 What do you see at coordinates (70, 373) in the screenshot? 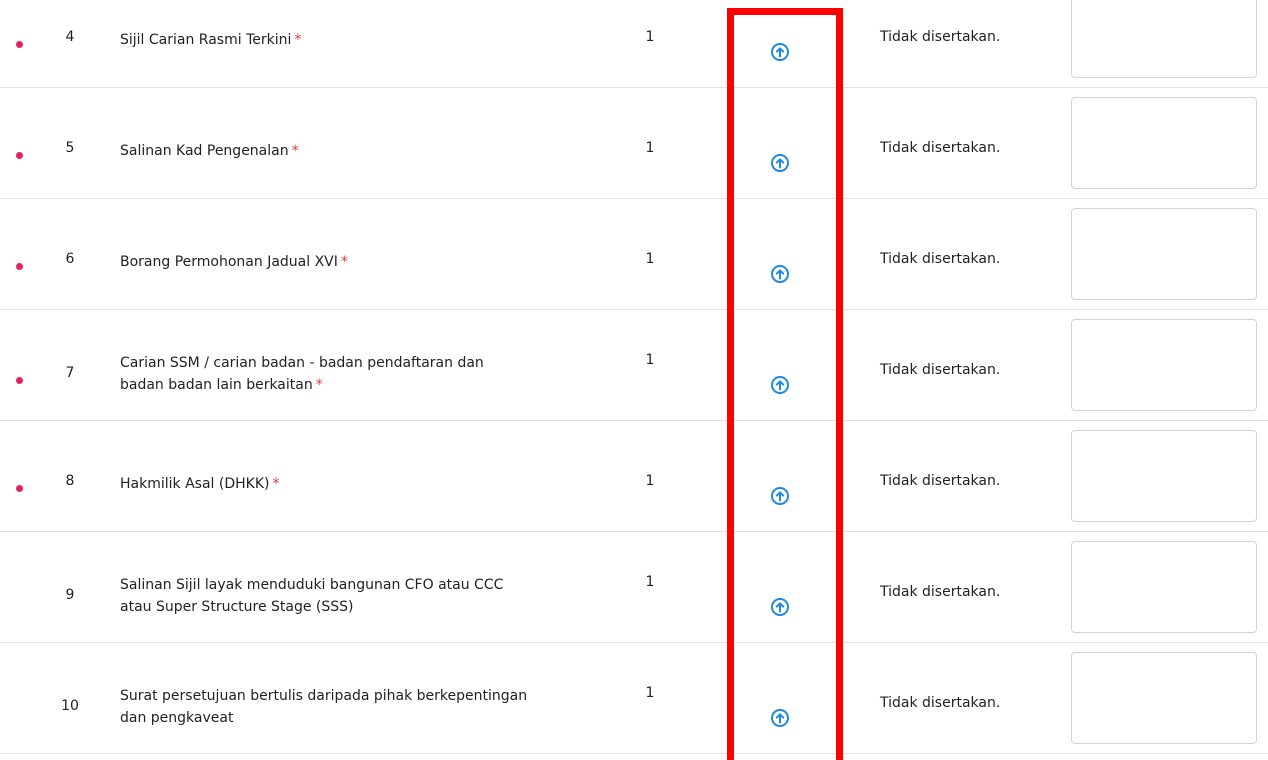
I see `row-number: 7` at bounding box center [70, 373].